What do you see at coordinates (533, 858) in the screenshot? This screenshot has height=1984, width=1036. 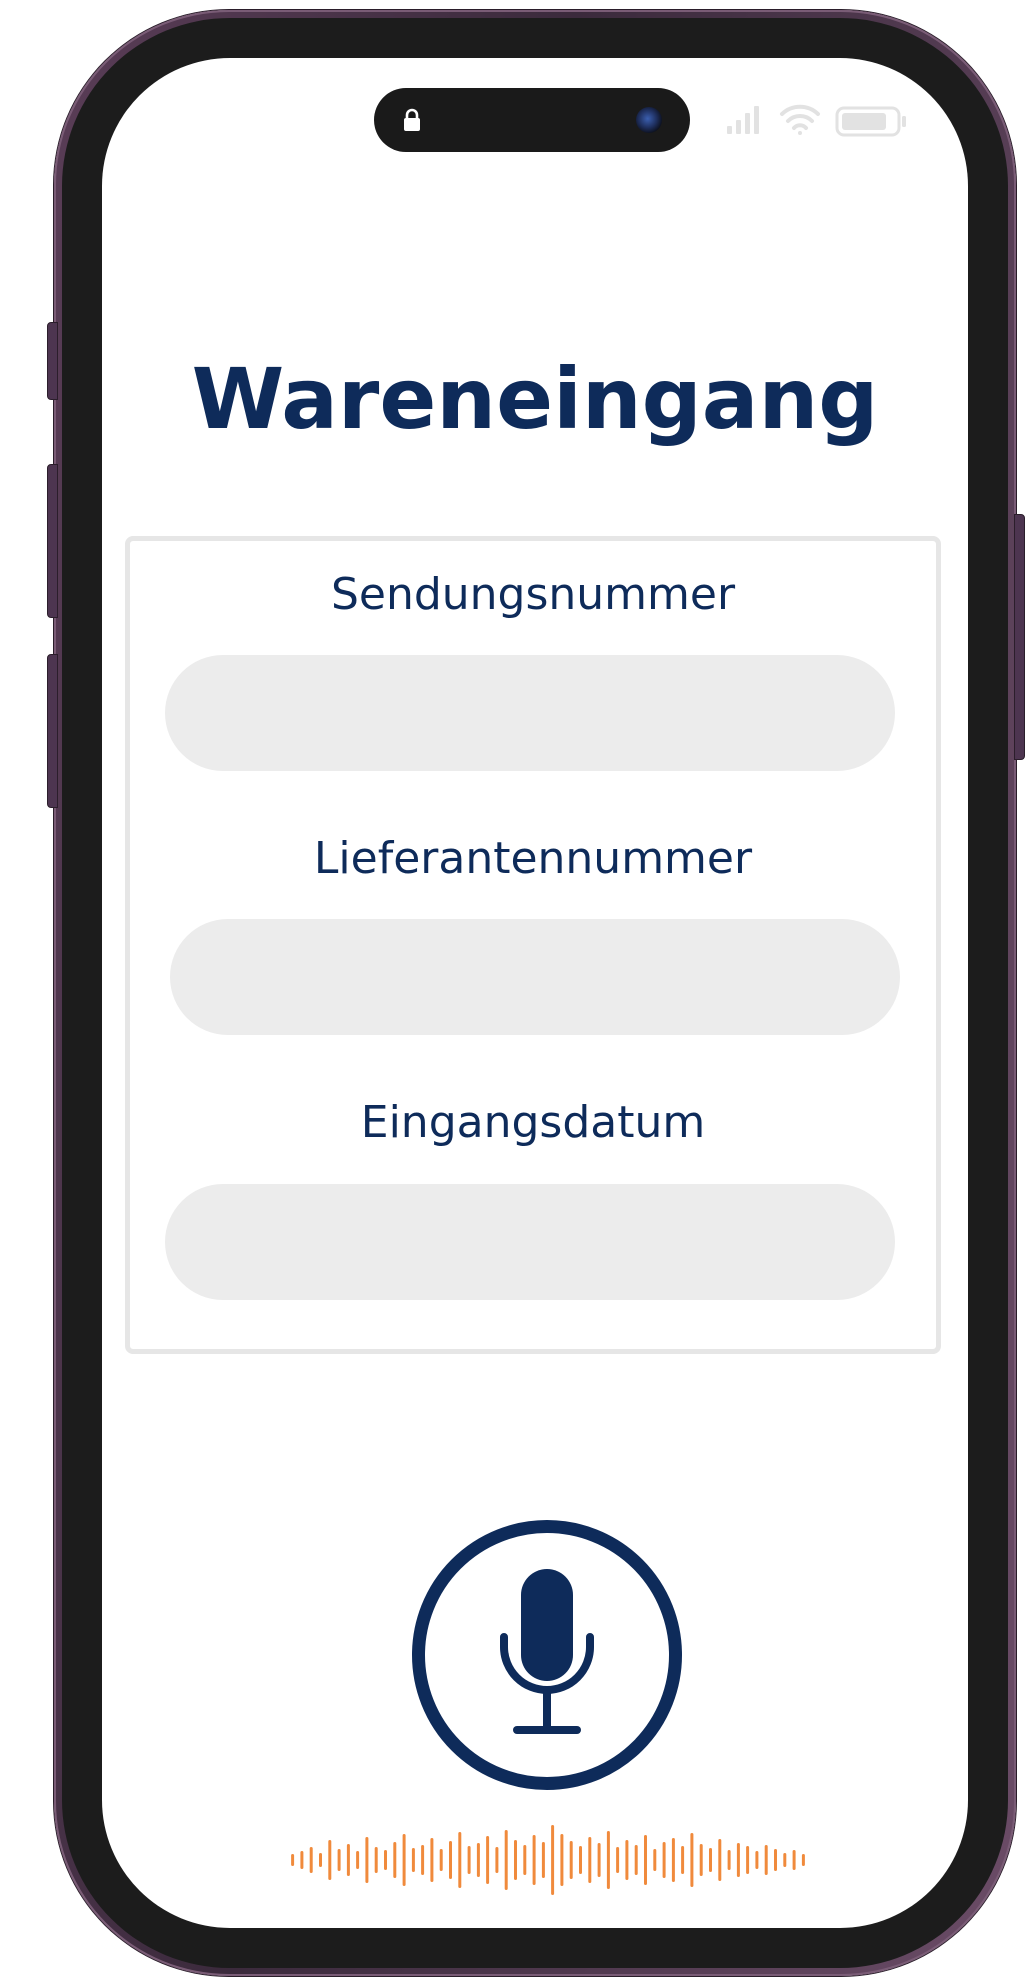 I see `supplier-number-label: Lieferantennummer` at bounding box center [533, 858].